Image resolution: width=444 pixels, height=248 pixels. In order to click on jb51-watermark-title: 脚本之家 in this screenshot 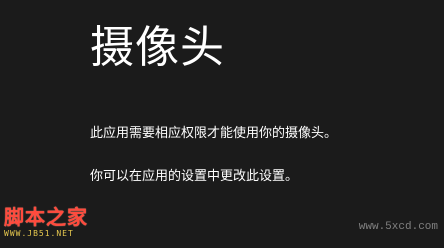, I will do `click(46, 217)`.